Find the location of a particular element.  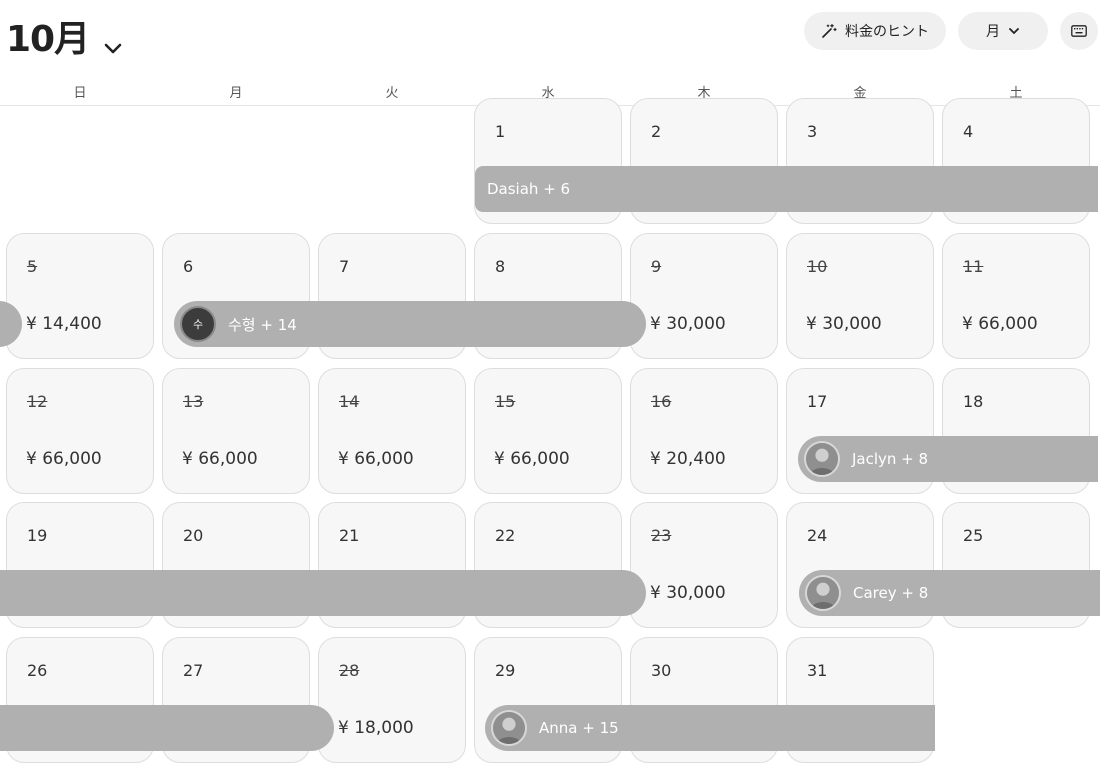

day-number: 26 is located at coordinates (37, 670).